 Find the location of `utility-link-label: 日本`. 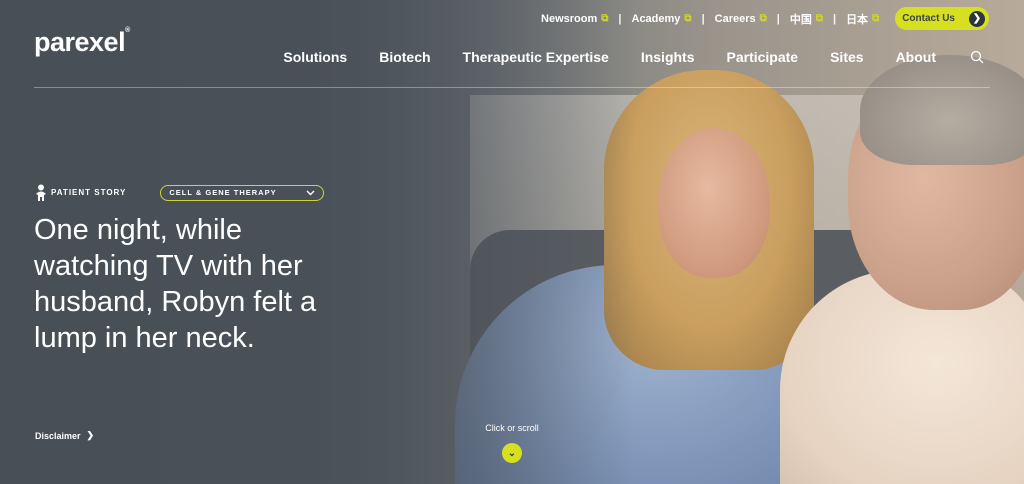

utility-link-label: 日本 is located at coordinates (857, 19).